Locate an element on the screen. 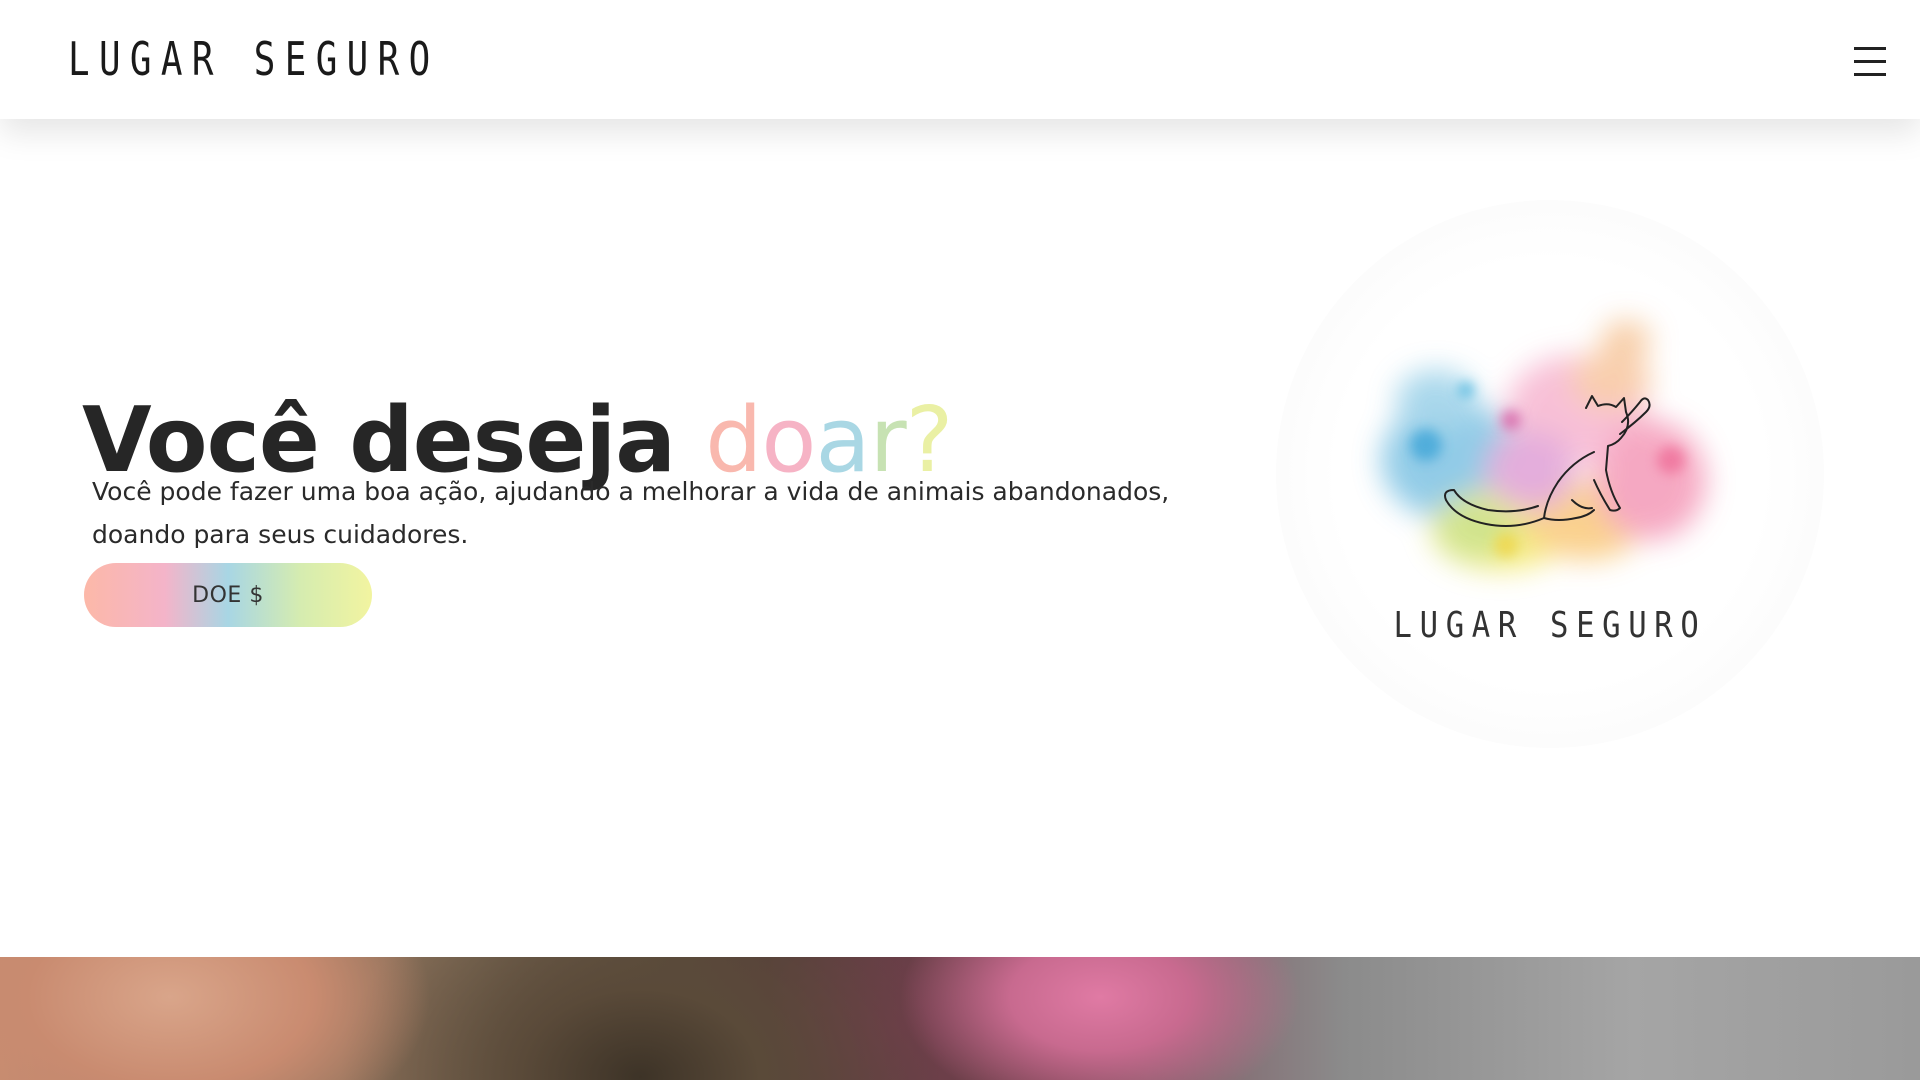  hamburger-menu-icon is located at coordinates (1870, 62).